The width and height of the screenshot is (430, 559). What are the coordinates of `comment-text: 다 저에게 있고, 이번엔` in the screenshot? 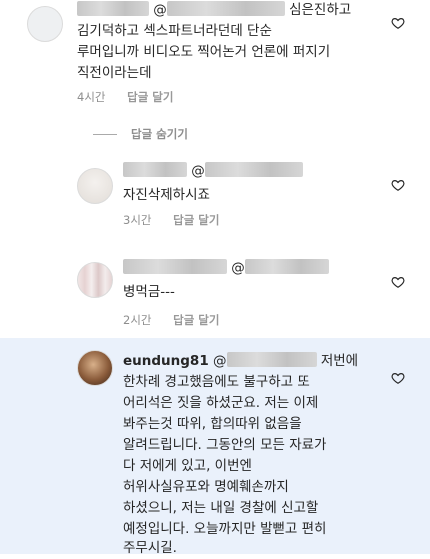 It's located at (187, 466).